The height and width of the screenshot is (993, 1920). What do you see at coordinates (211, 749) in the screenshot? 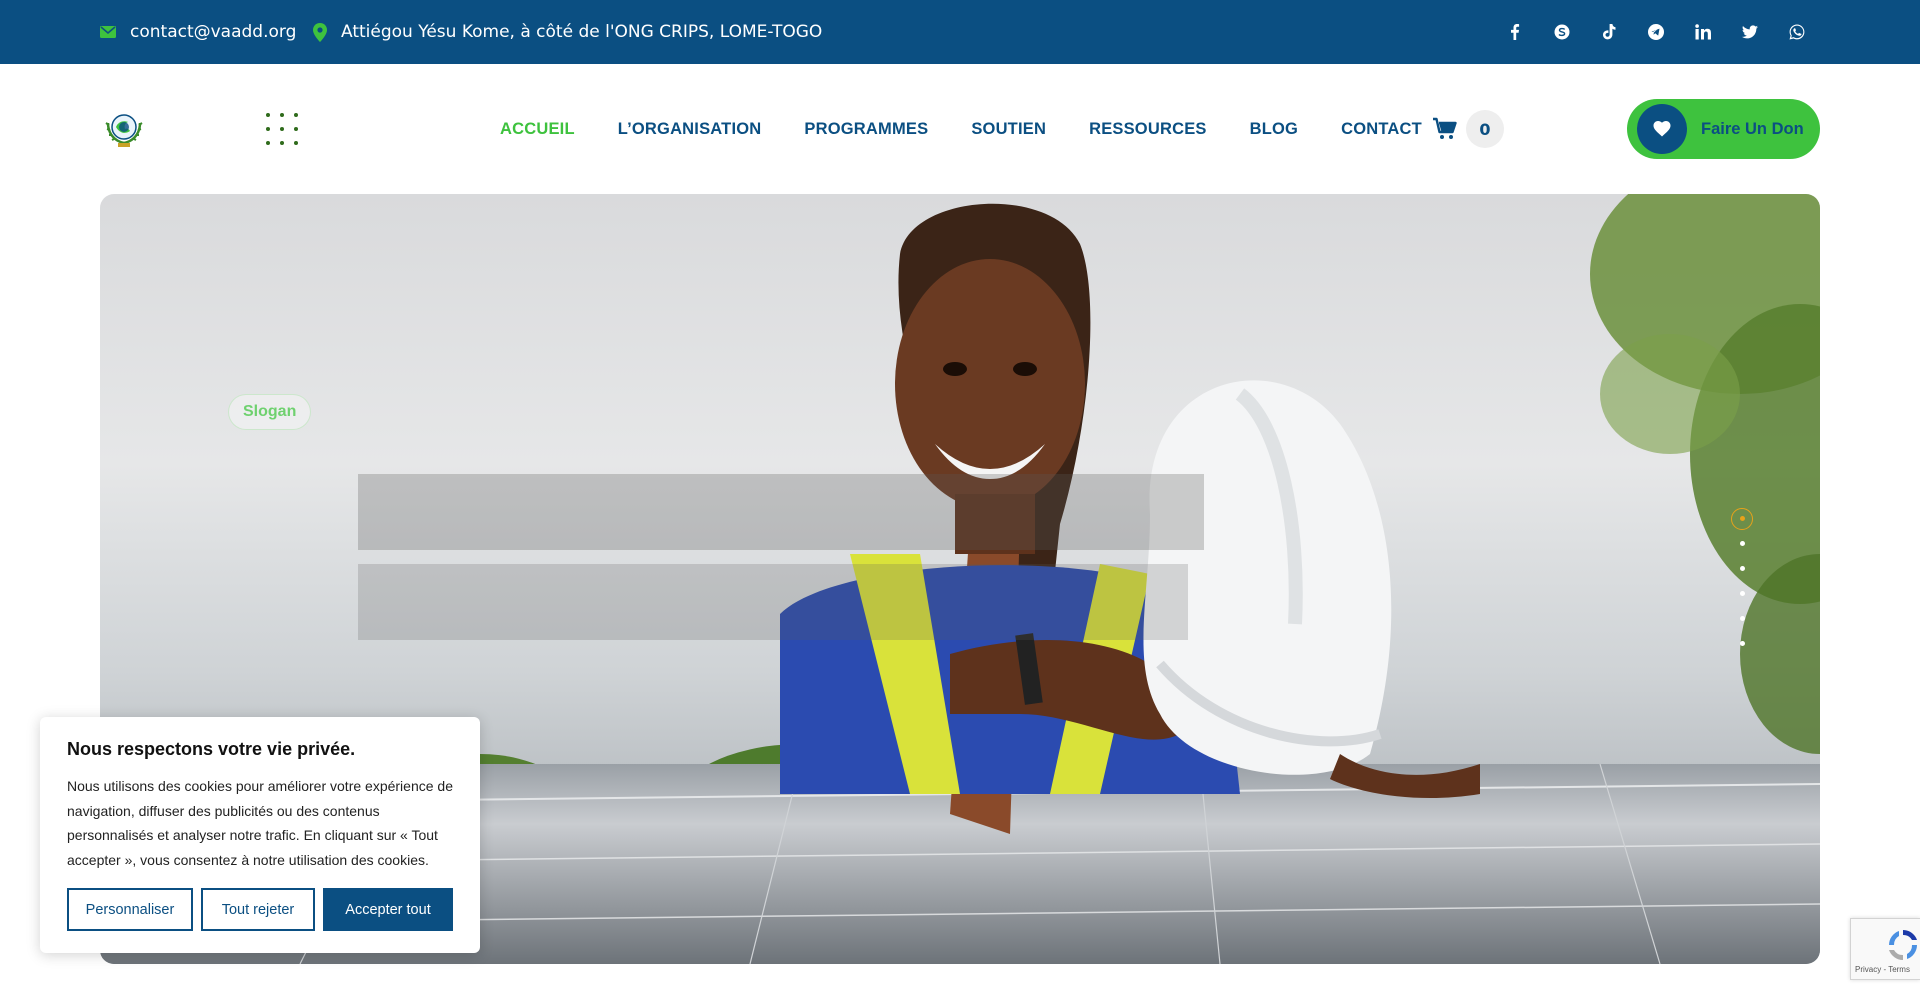
I see `cookie-title: Nous respectons votre vie privée.` at bounding box center [211, 749].